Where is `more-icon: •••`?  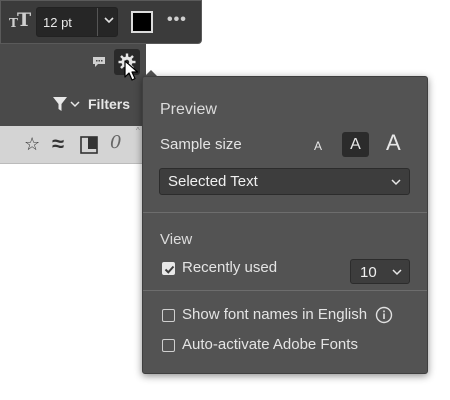 more-icon: ••• is located at coordinates (177, 20).